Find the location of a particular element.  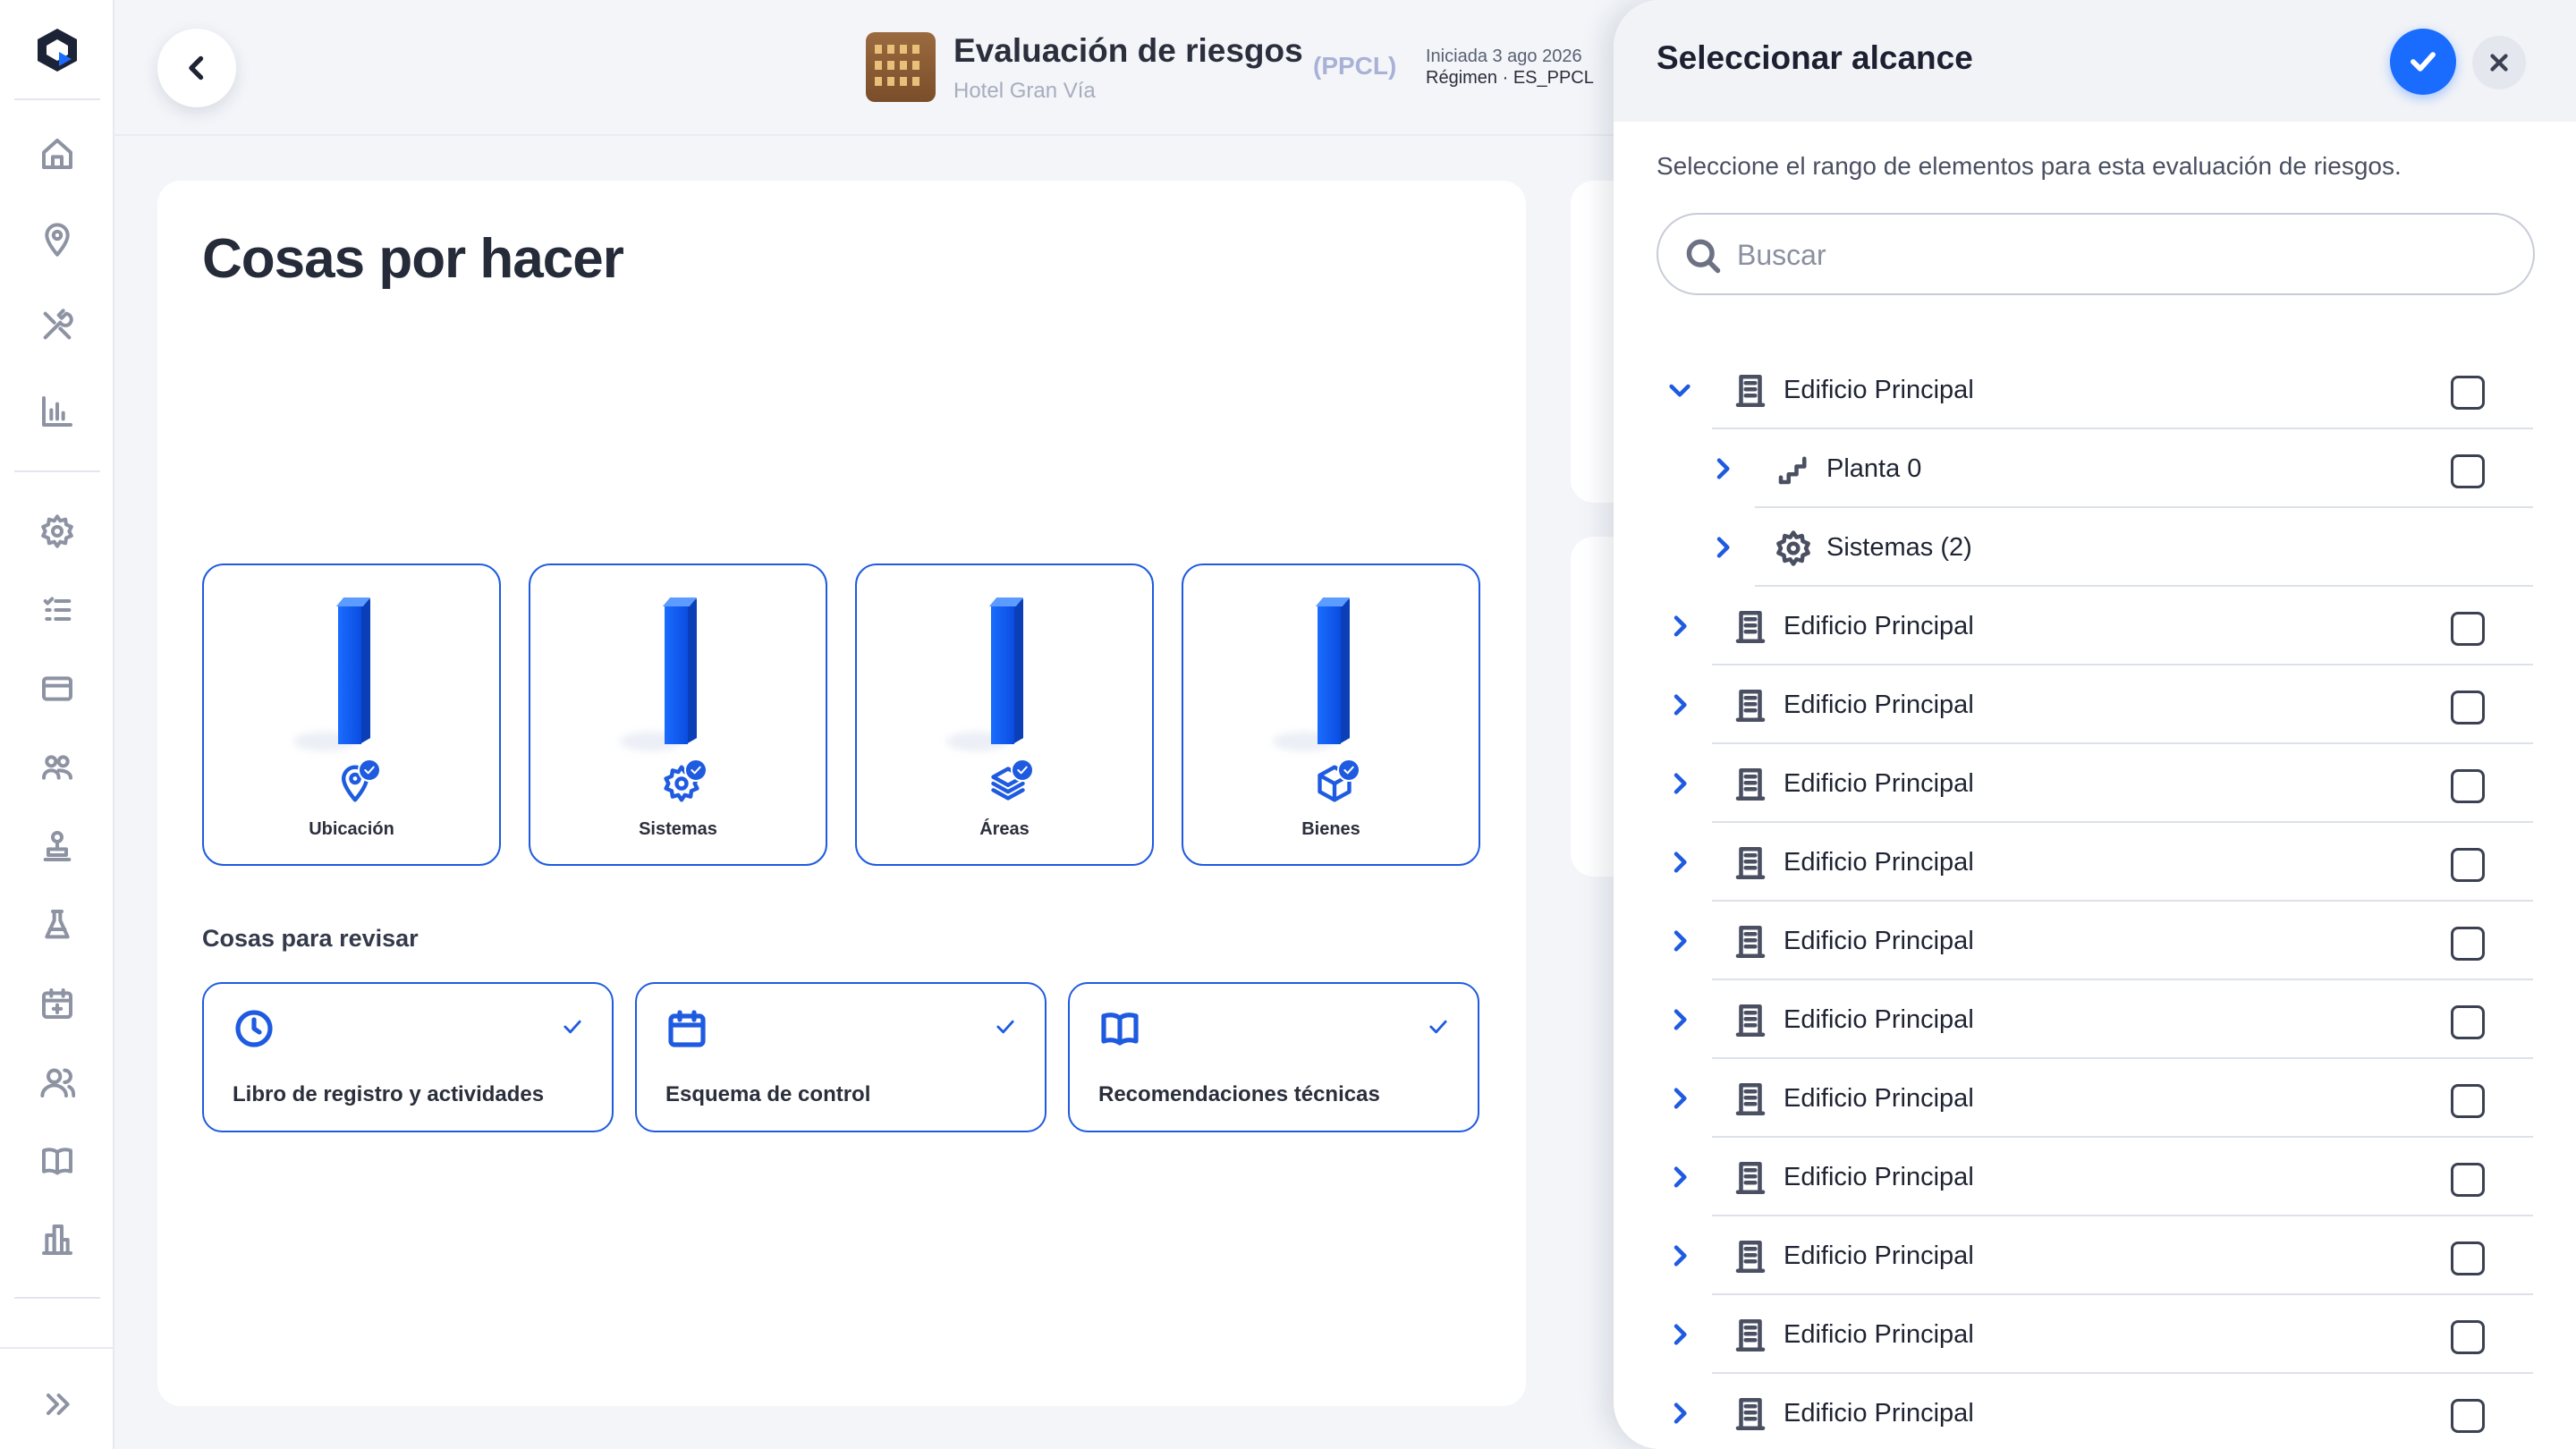

back-button is located at coordinates (196, 68).